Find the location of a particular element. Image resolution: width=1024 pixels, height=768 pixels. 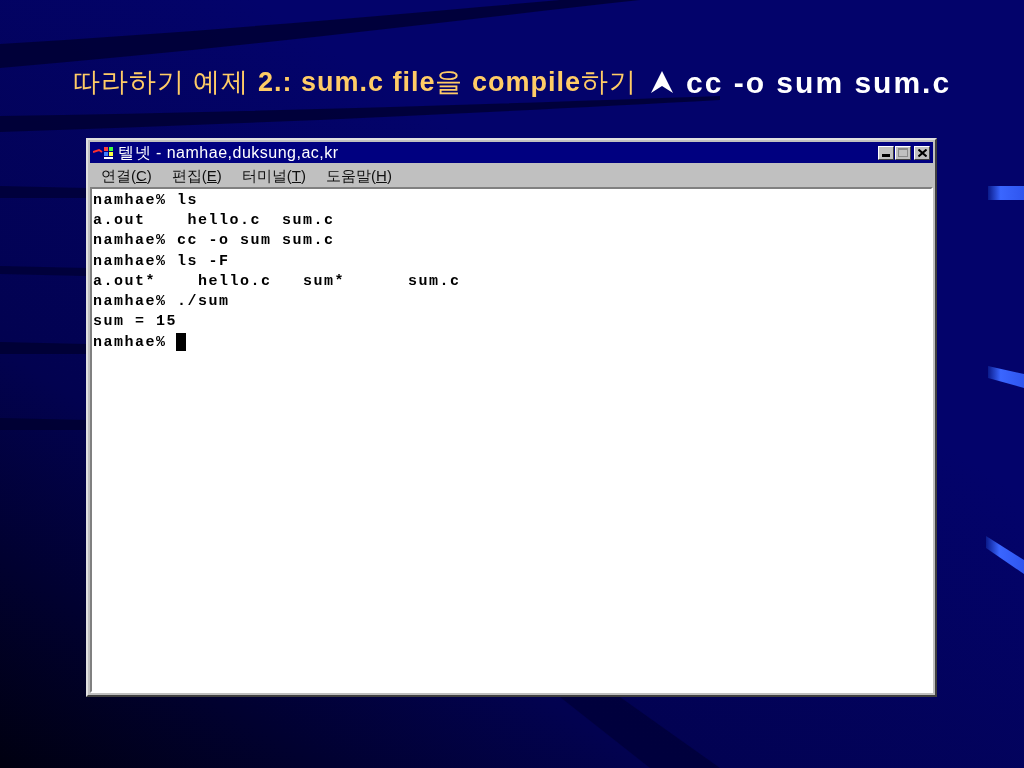

menu-item: 연결(C) is located at coordinates (126, 175).